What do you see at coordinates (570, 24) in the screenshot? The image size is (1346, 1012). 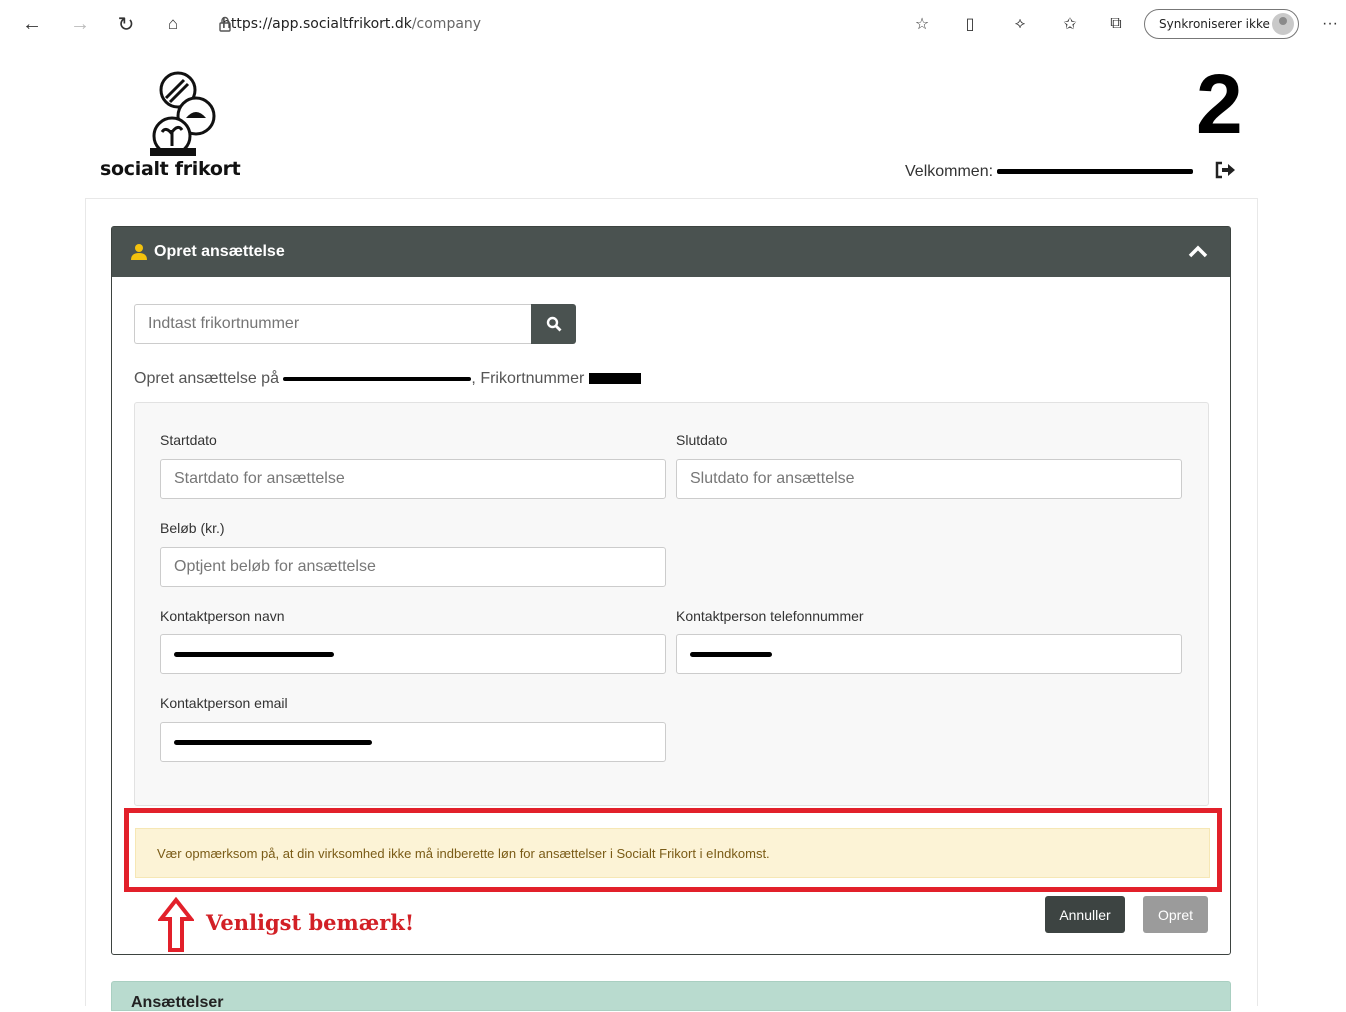 I see `address-bar: https://app.socialtfrikort.dk/company` at bounding box center [570, 24].